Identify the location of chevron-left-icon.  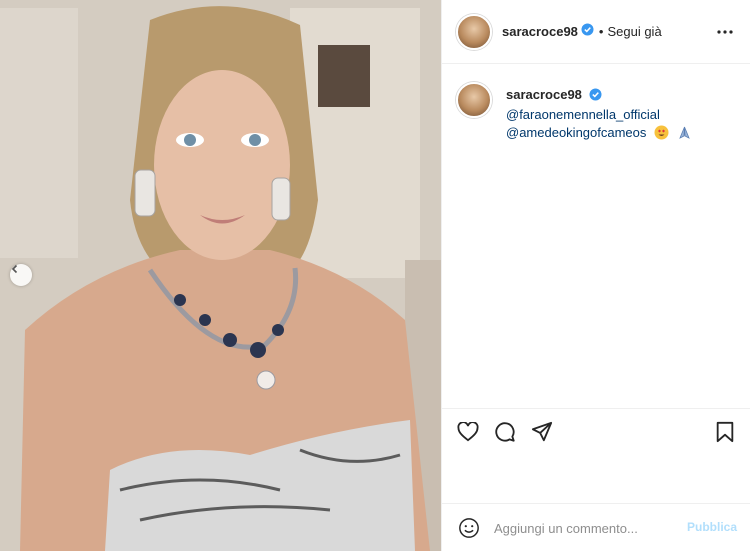
(14, 269).